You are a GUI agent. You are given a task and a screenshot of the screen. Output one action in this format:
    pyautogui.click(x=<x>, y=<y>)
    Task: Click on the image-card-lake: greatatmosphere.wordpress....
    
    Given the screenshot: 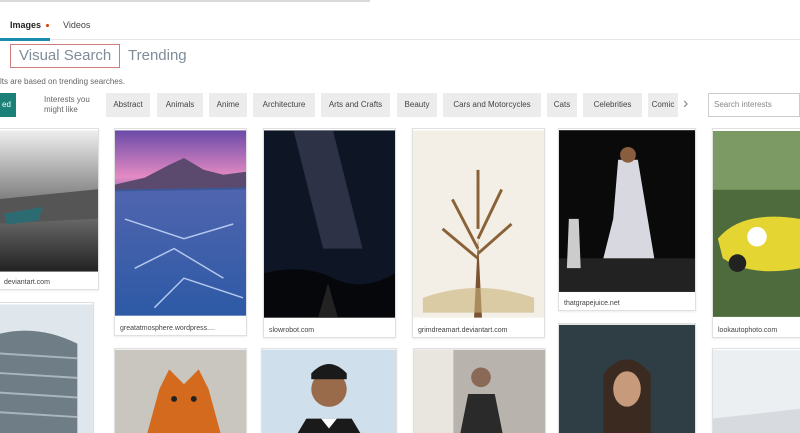 What is the action you would take?
    pyautogui.click(x=180, y=232)
    